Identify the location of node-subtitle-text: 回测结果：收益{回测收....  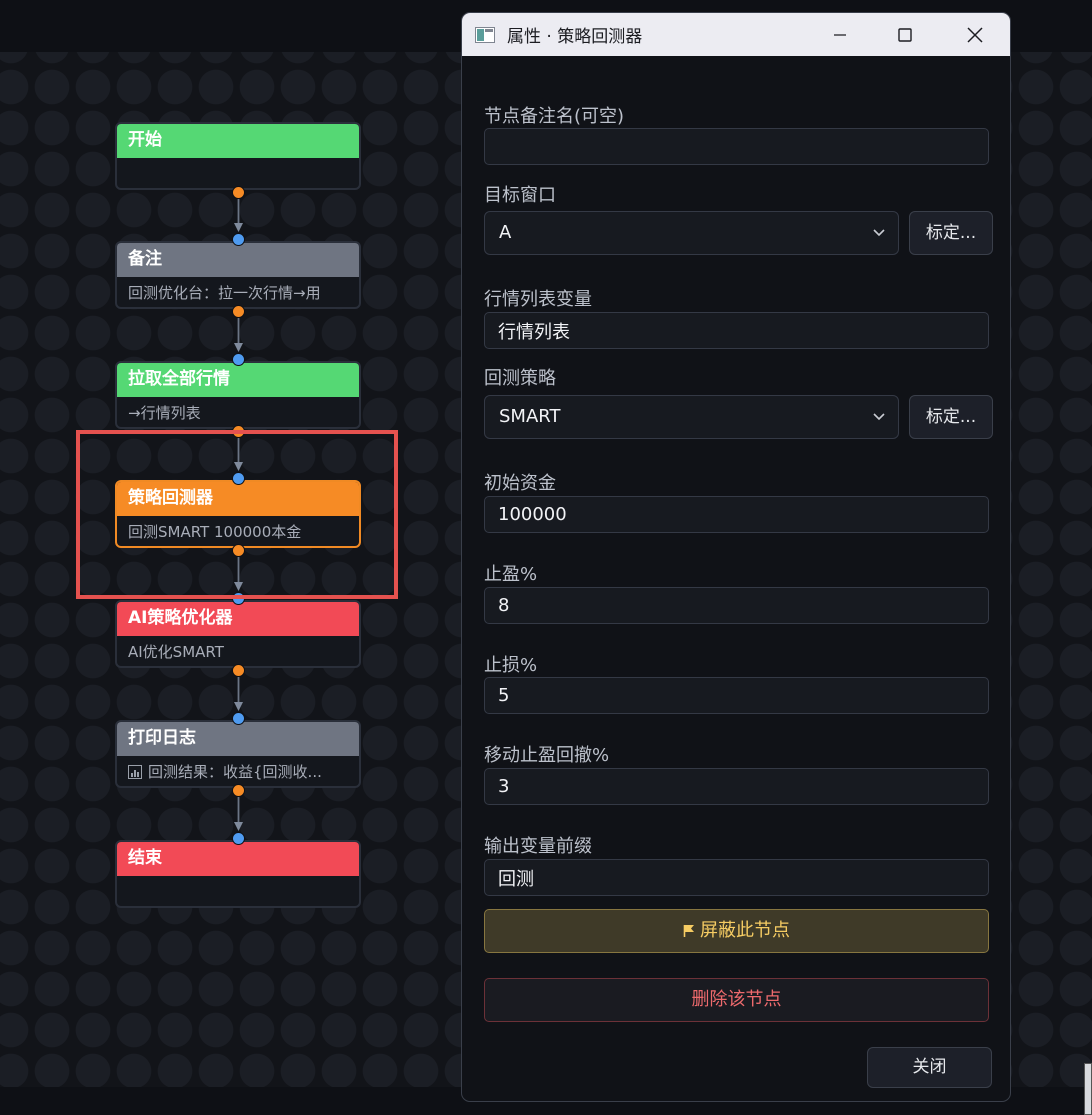
(235, 772).